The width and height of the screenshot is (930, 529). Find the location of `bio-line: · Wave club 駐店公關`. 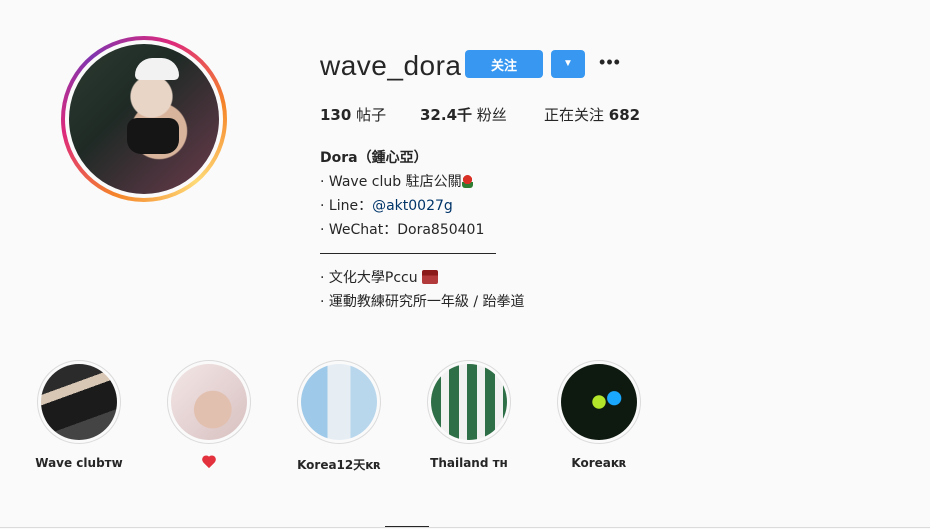

bio-line: · Wave club 駐店公關 is located at coordinates (520, 182).